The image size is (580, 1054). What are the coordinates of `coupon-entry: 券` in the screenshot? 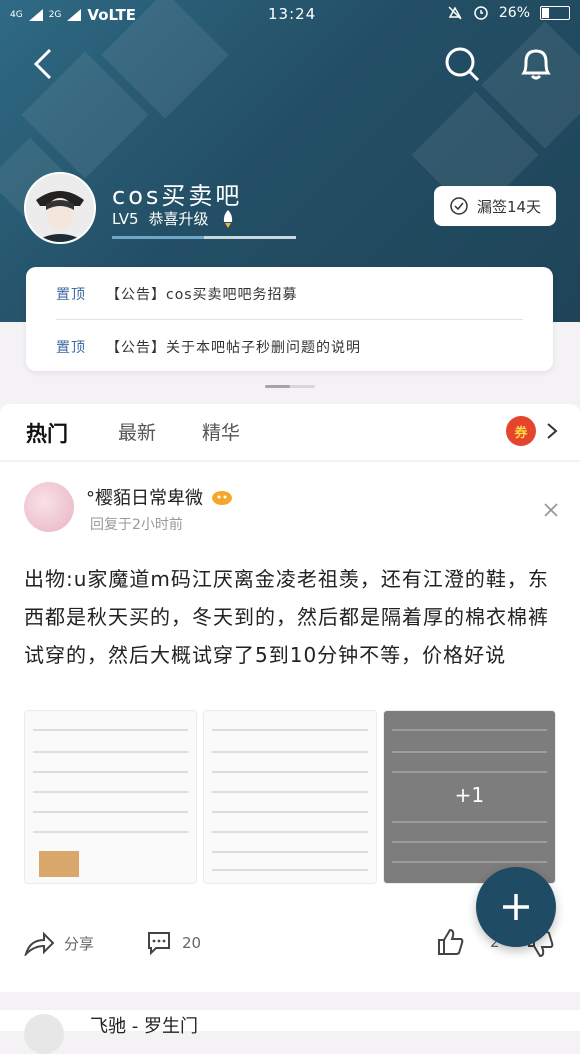 It's located at (532, 431).